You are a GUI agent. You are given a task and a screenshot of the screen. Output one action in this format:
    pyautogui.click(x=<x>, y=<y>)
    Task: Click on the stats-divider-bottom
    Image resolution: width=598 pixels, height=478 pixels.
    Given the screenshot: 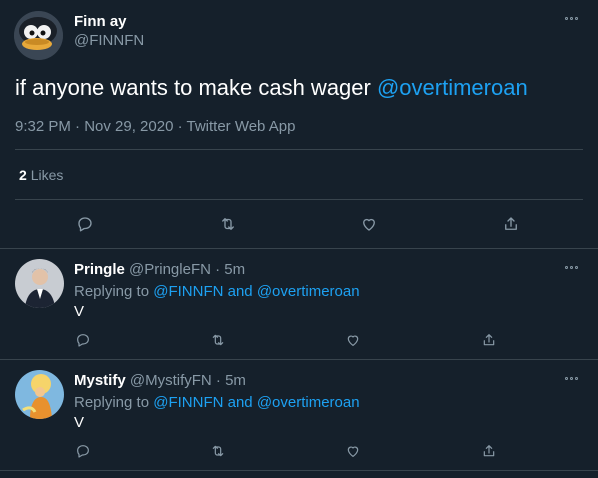 What is the action you would take?
    pyautogui.click(x=299, y=199)
    